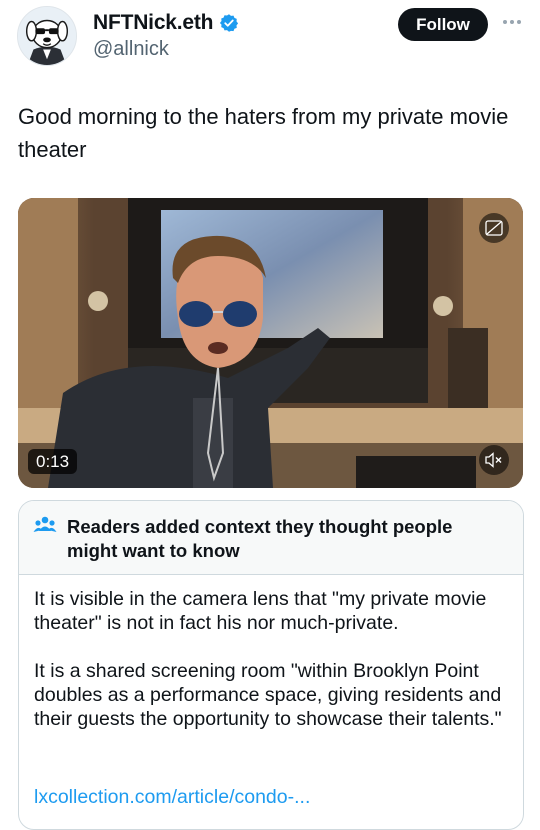  Describe the element at coordinates (153, 23) in the screenshot. I see `author-display-name: NFTNick.eth` at that location.